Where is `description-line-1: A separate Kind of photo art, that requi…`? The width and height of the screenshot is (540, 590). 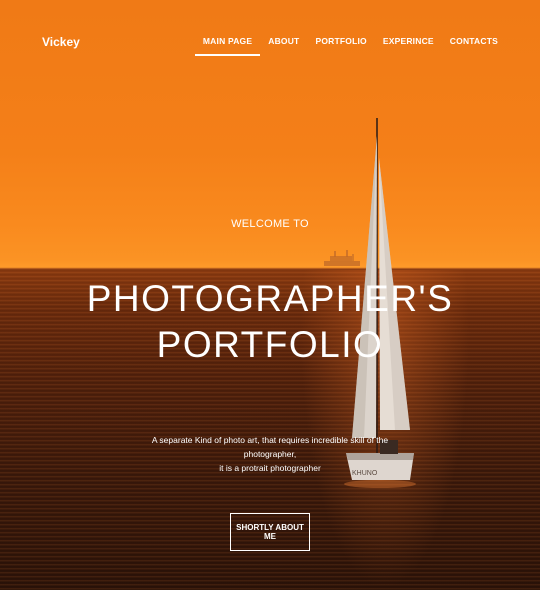 description-line-1: A separate Kind of photo art, that requi… is located at coordinates (270, 447).